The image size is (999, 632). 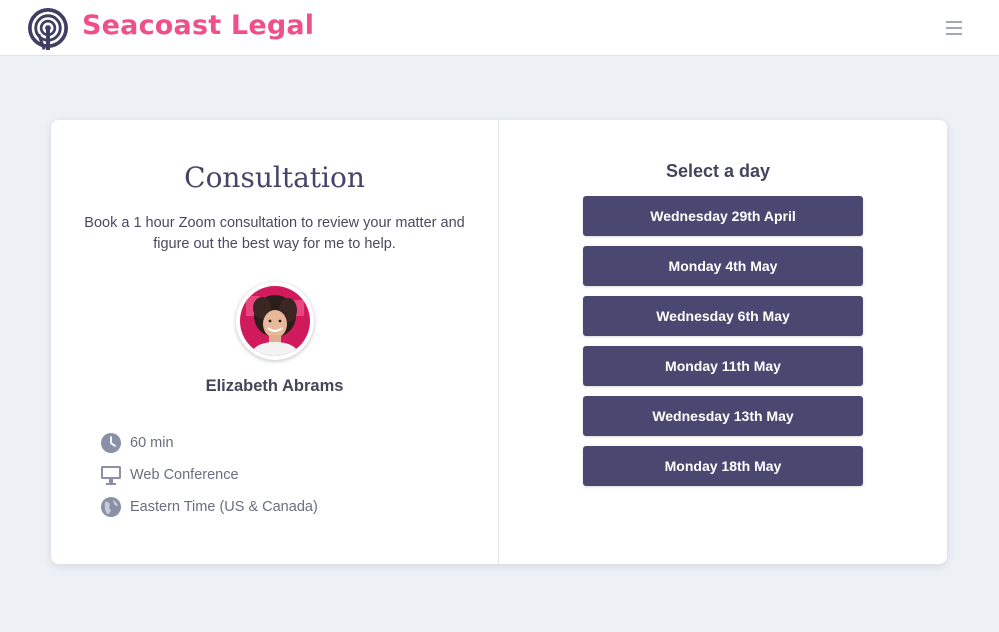 I want to click on card-divider, so click(x=498, y=342).